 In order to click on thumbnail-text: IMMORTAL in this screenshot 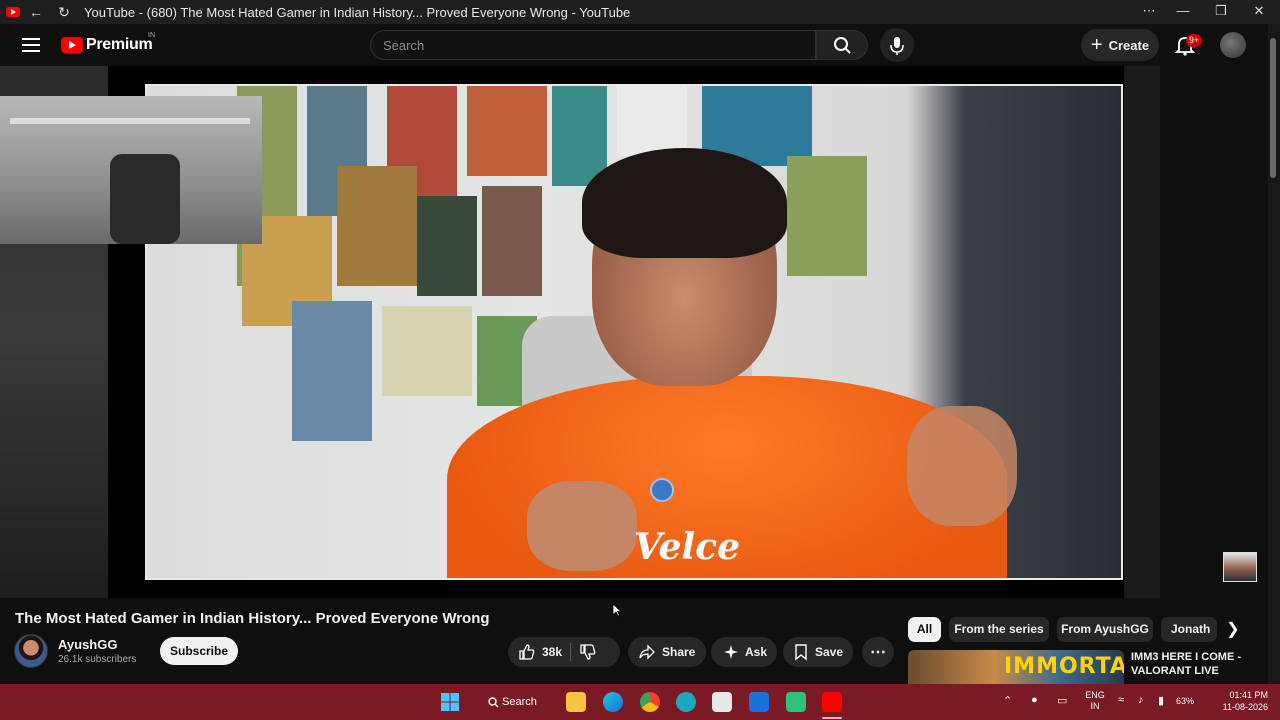, I will do `click(1064, 666)`.